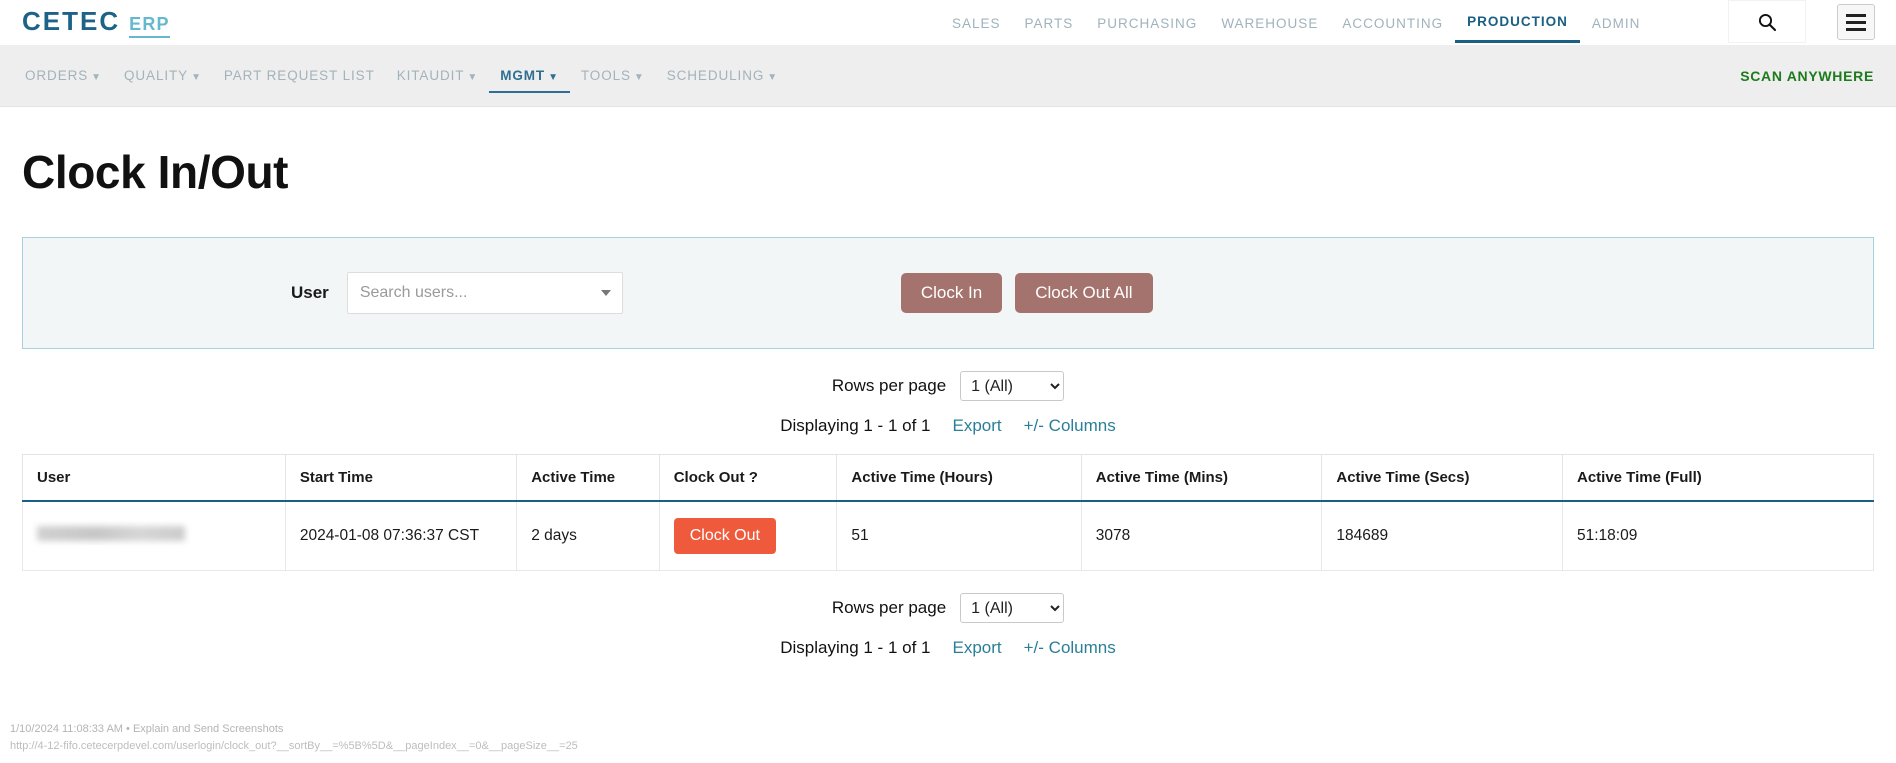  Describe the element at coordinates (1201, 478) in the screenshot. I see `column-header-active-time-mins: Active Time (Mins)` at that location.